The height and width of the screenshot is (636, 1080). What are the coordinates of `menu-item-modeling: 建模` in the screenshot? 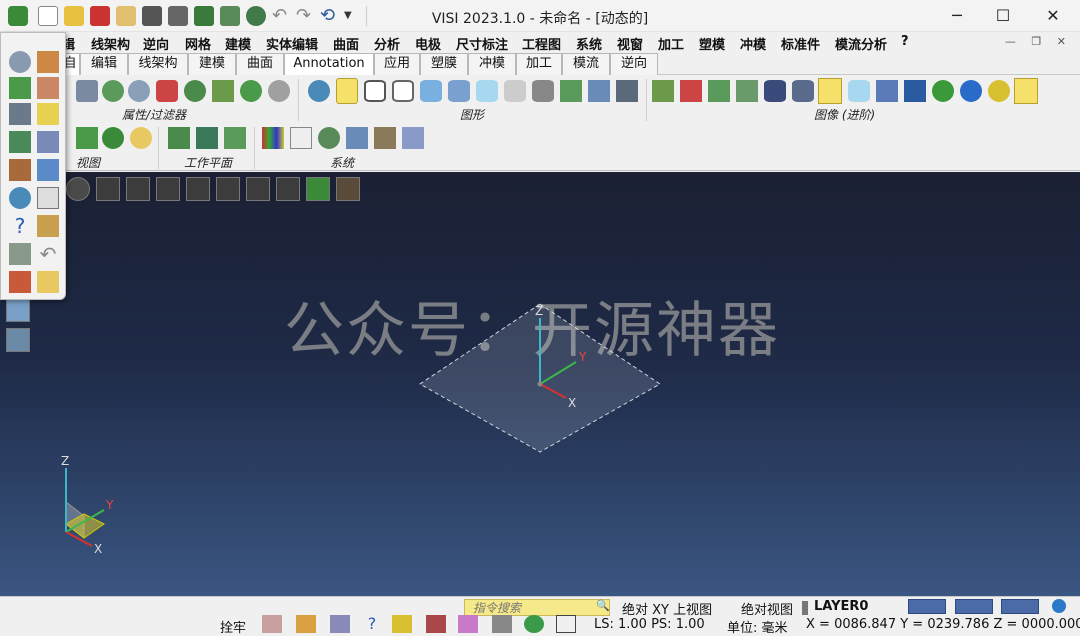 It's located at (238, 43).